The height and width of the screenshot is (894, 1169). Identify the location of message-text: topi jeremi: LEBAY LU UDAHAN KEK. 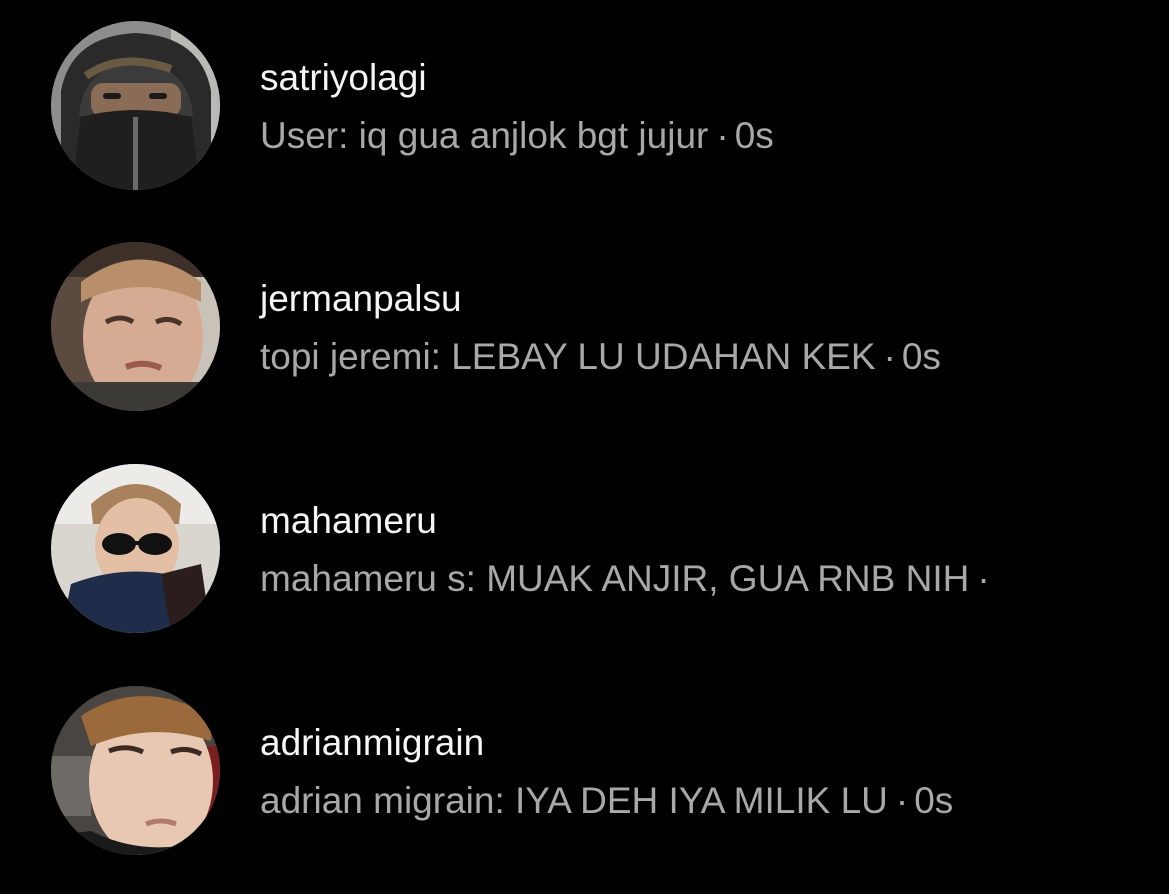
(568, 356).